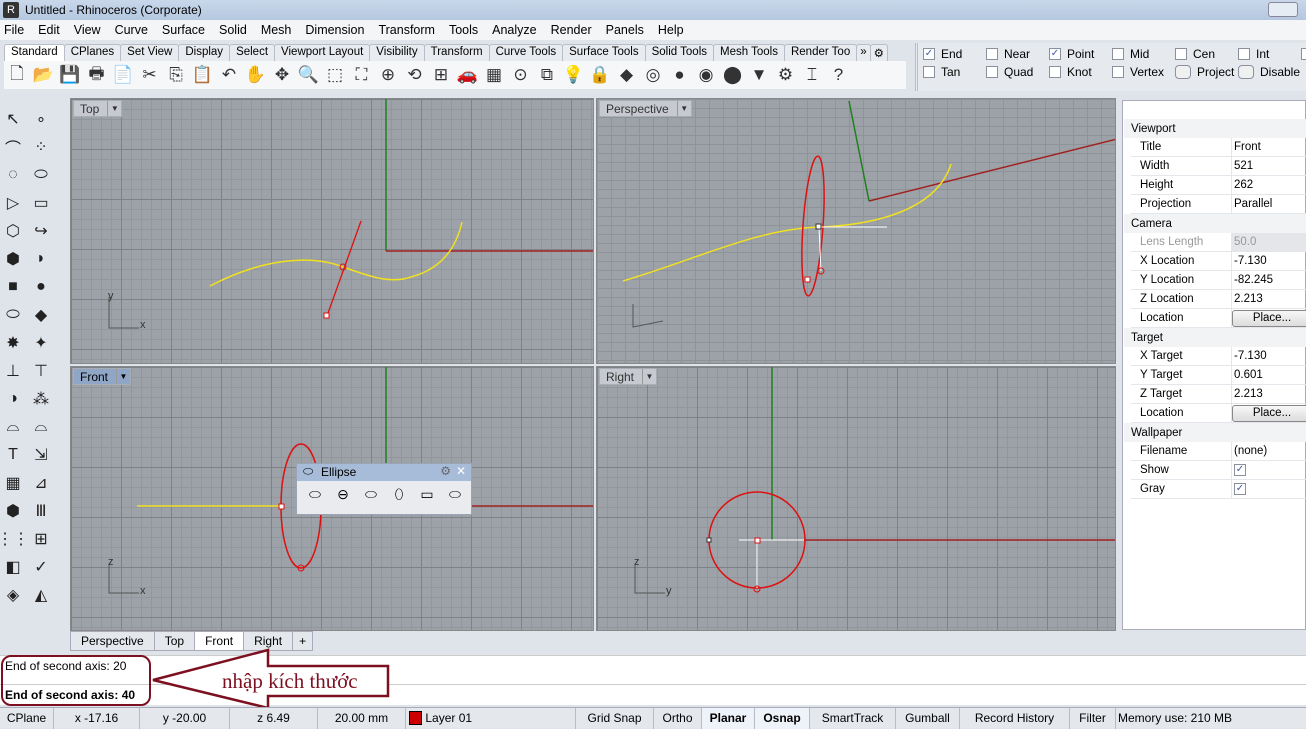 The height and width of the screenshot is (729, 1306). What do you see at coordinates (406, 30) in the screenshot?
I see `menu-transform: Transform` at bounding box center [406, 30].